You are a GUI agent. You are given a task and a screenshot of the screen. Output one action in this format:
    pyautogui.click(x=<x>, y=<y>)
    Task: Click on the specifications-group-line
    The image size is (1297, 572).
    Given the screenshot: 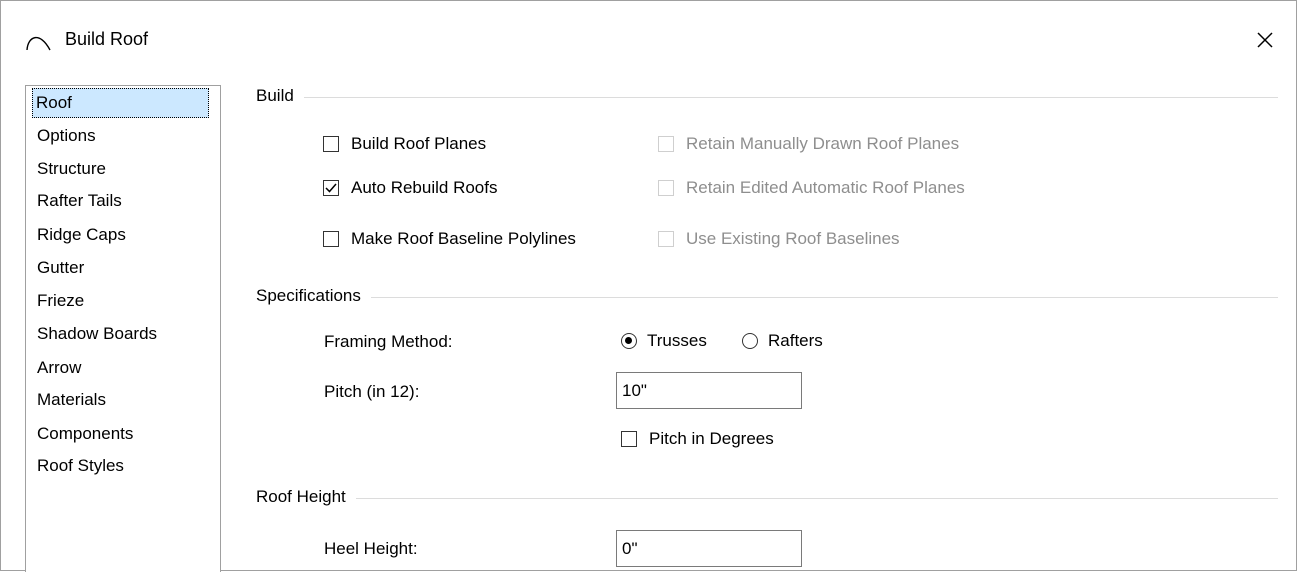 What is the action you would take?
    pyautogui.click(x=767, y=297)
    